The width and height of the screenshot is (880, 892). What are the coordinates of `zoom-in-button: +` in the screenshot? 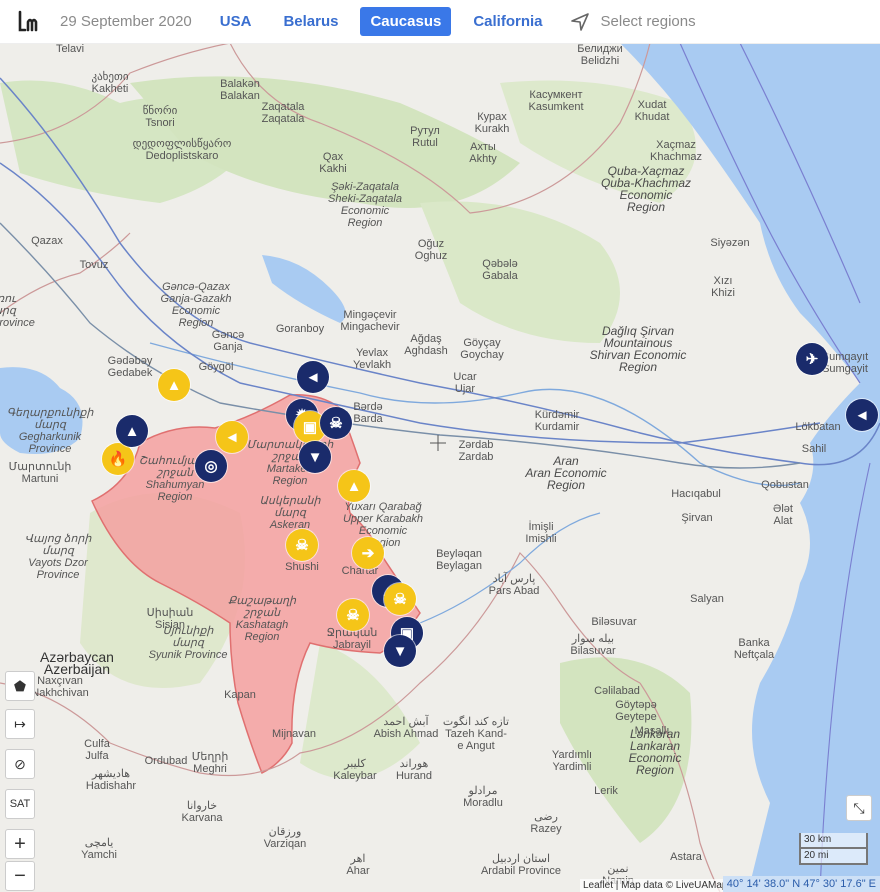 It's located at (20, 844).